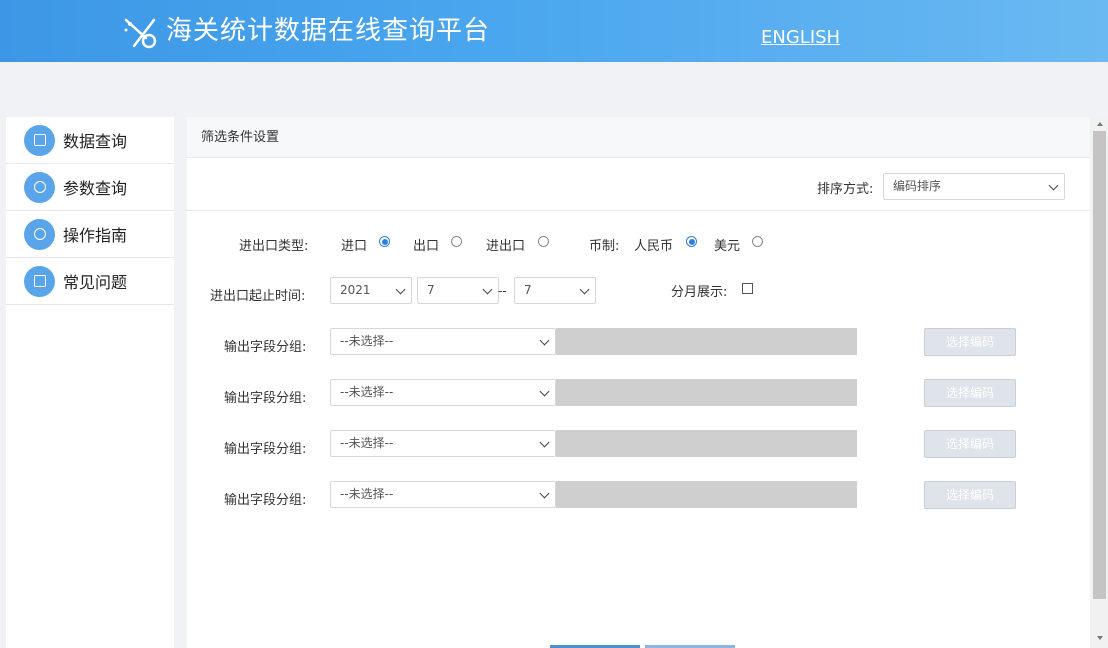  Describe the element at coordinates (90, 382) in the screenshot. I see `sidebar: 数据查询 参数查询 操作指南 常见问题` at that location.